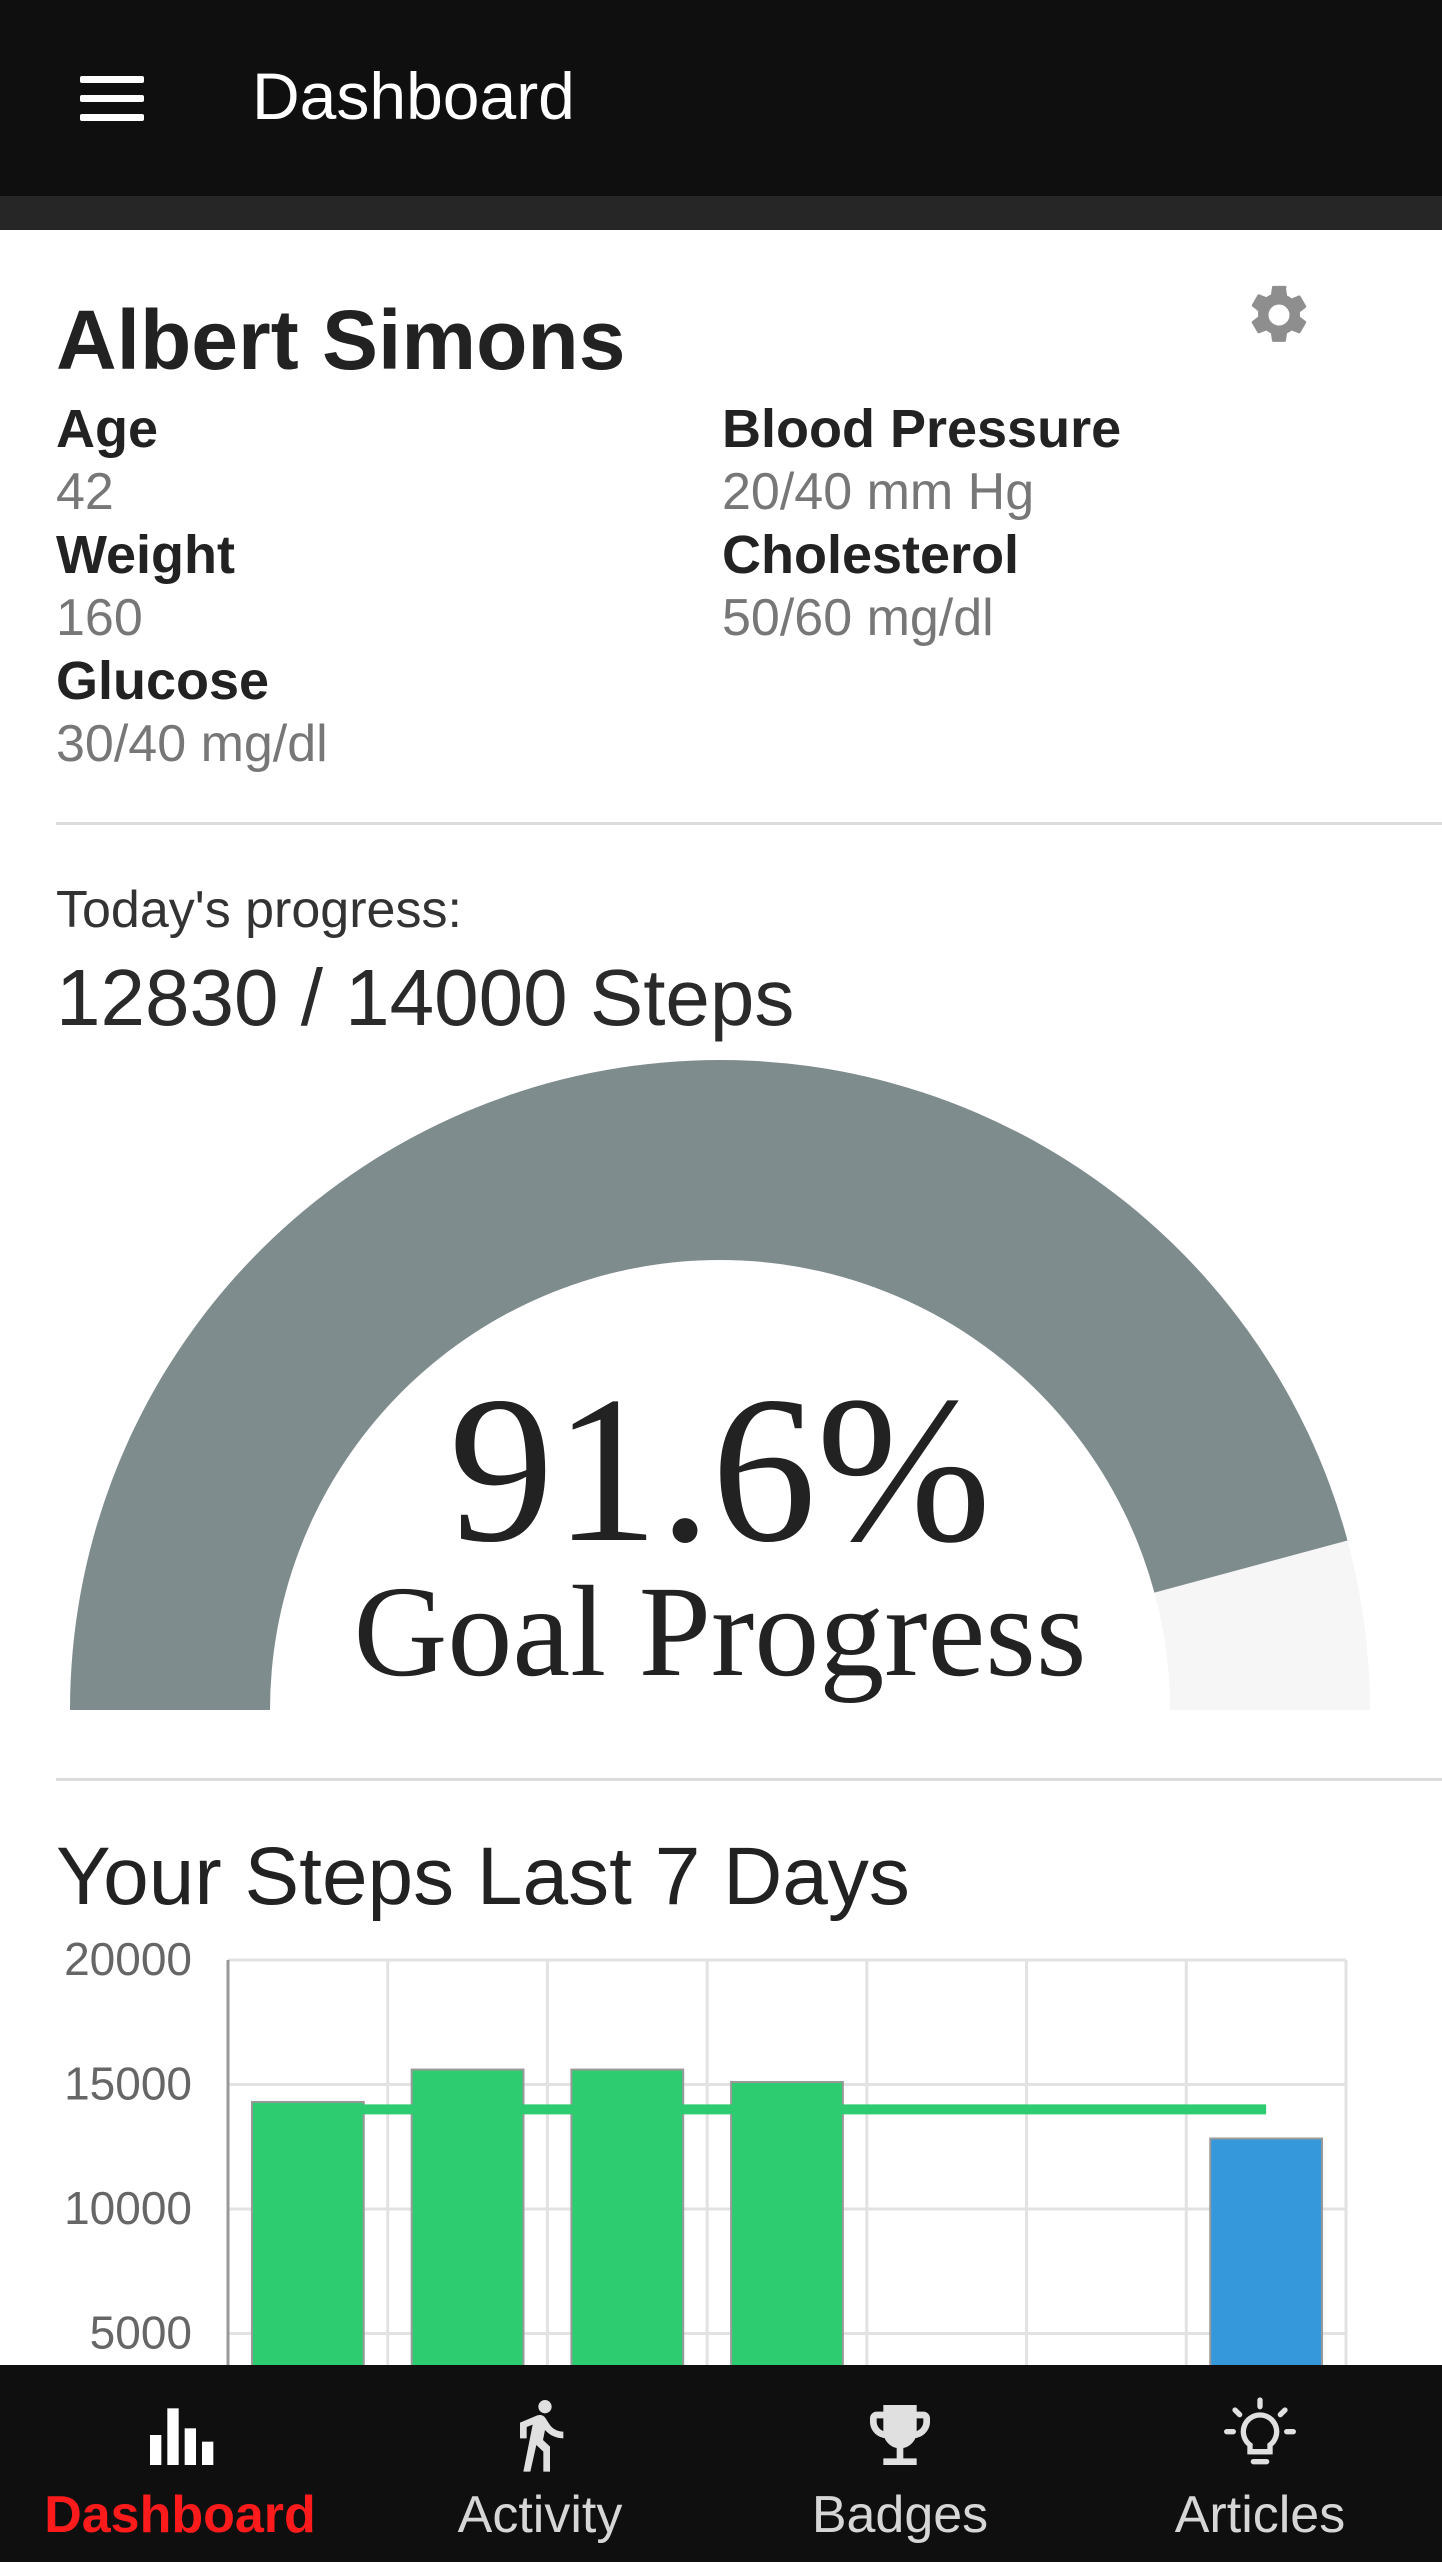 This screenshot has height=2562, width=1442. What do you see at coordinates (720, 1470) in the screenshot?
I see `gauge-percent: 91.6%` at bounding box center [720, 1470].